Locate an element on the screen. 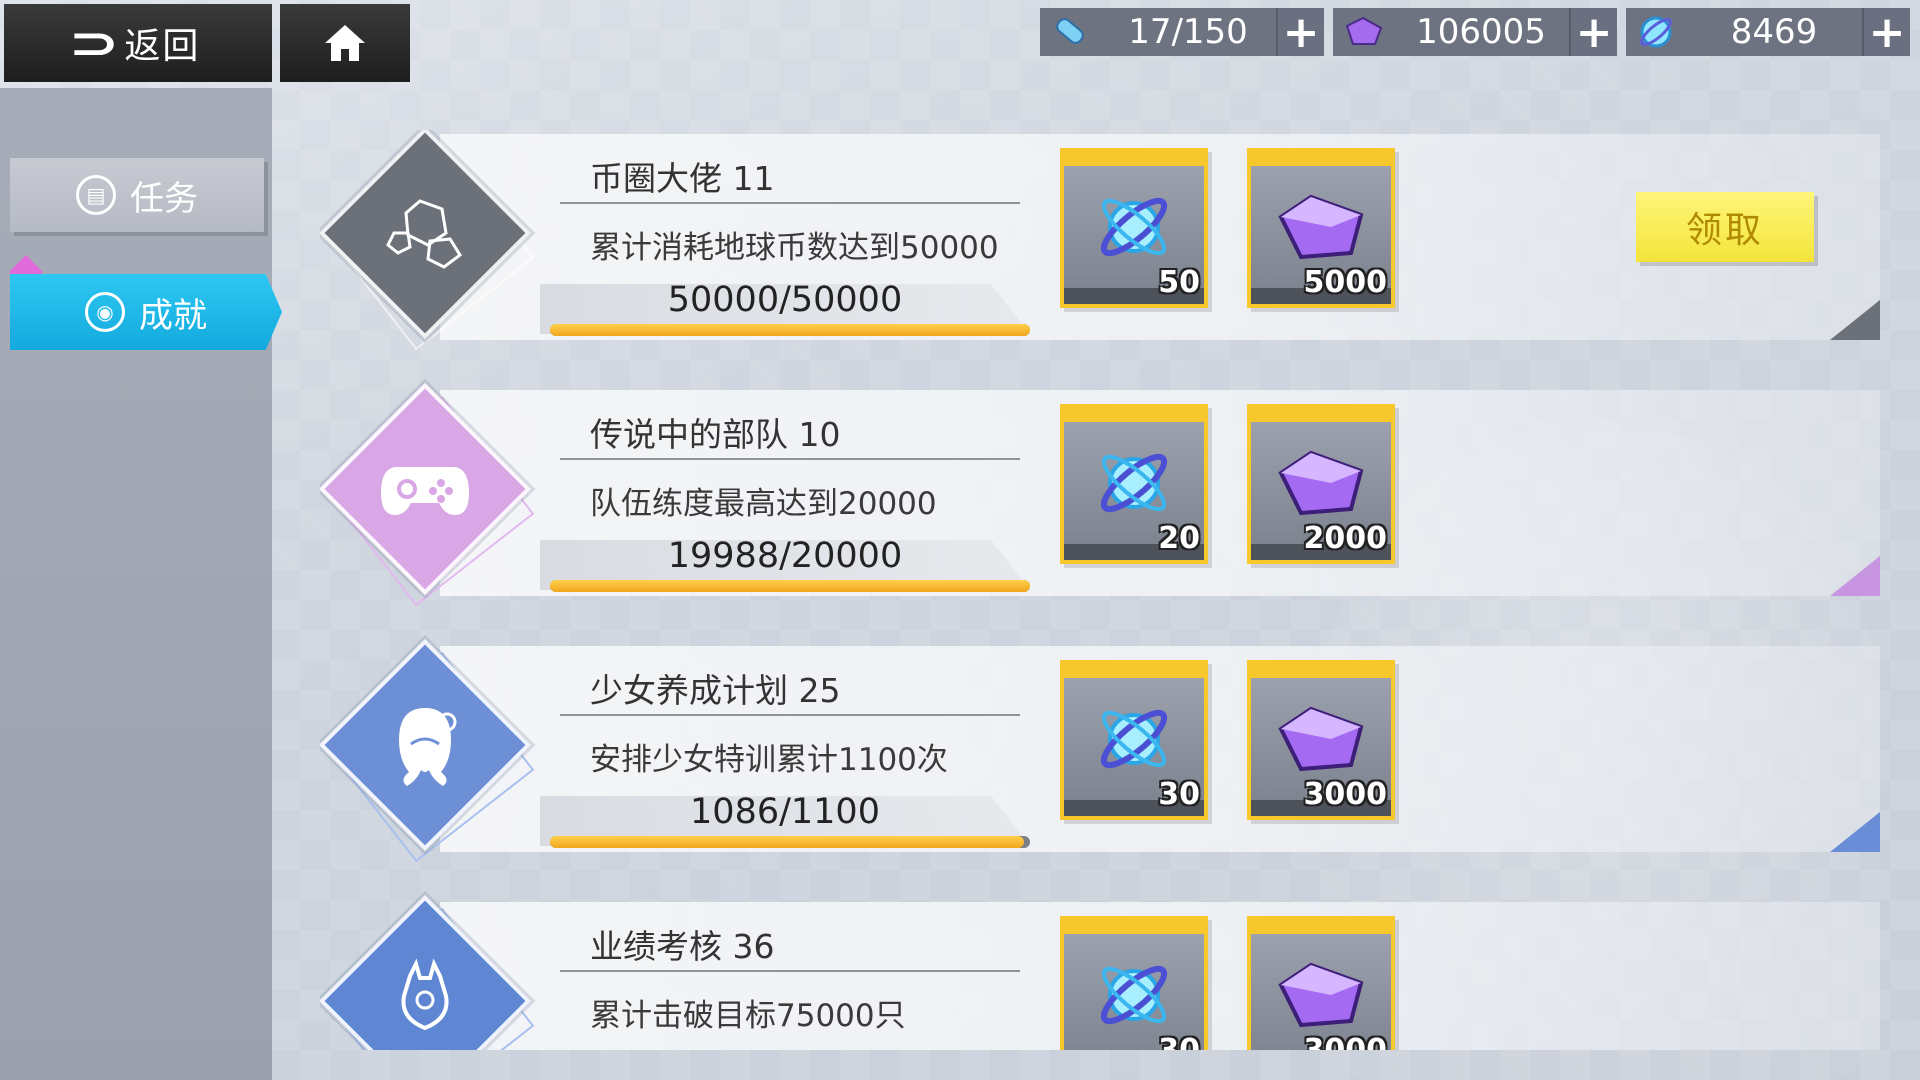  crystals-icon is located at coordinates (425, 233).